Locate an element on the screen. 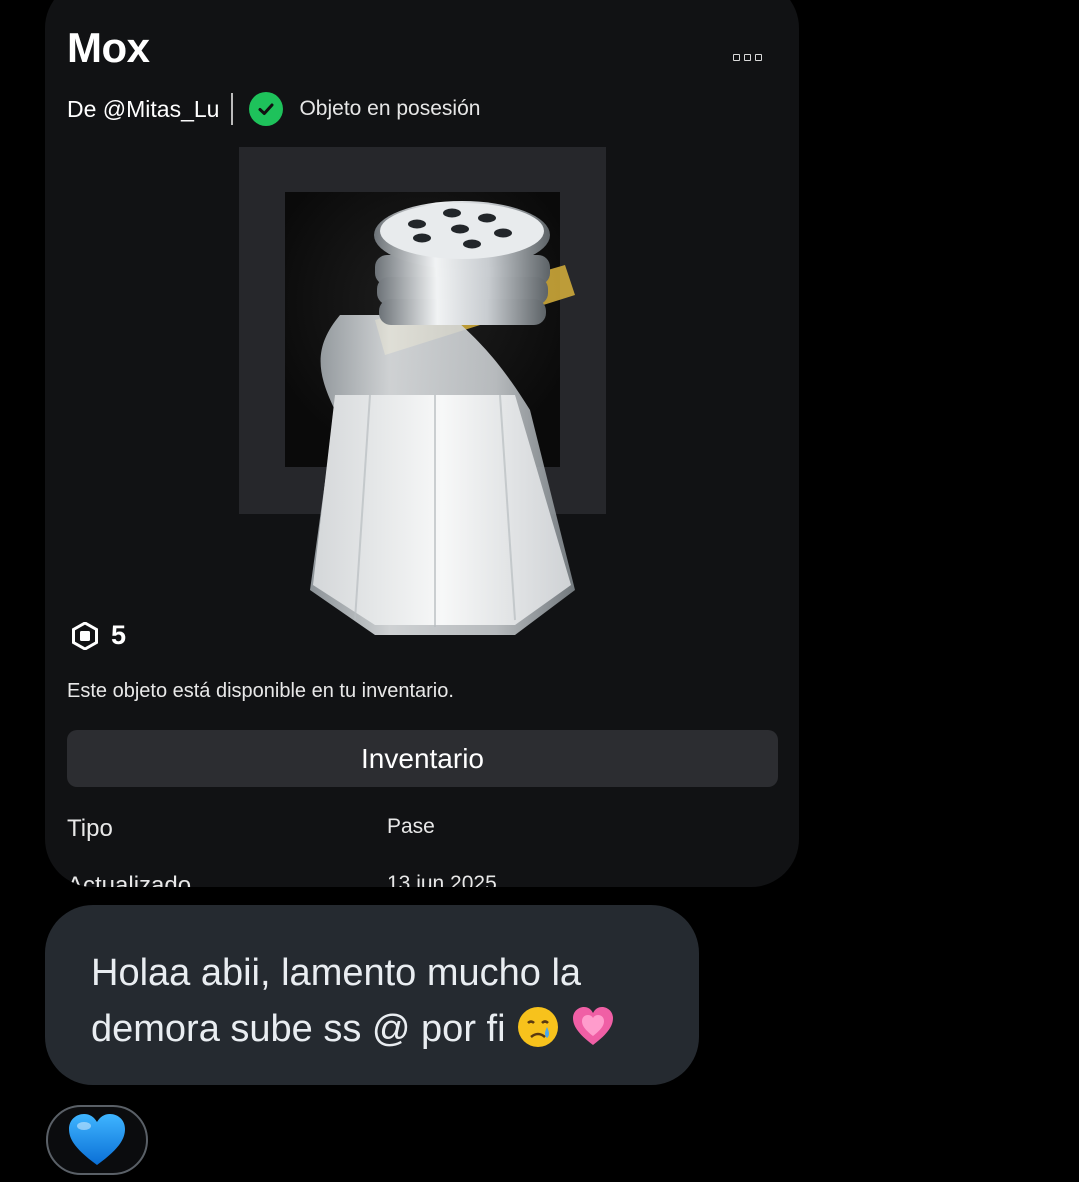  message-line-2-text: demora sube ss @ por fi is located at coordinates (298, 1029).